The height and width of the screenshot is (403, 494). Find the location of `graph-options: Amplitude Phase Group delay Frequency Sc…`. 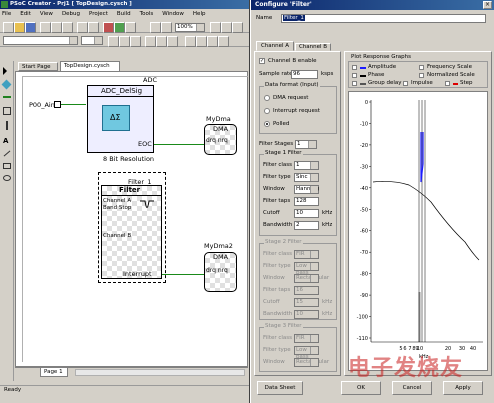

graph-options: Amplitude Phase Group delay Frequency Sc… is located at coordinates (418, 74).